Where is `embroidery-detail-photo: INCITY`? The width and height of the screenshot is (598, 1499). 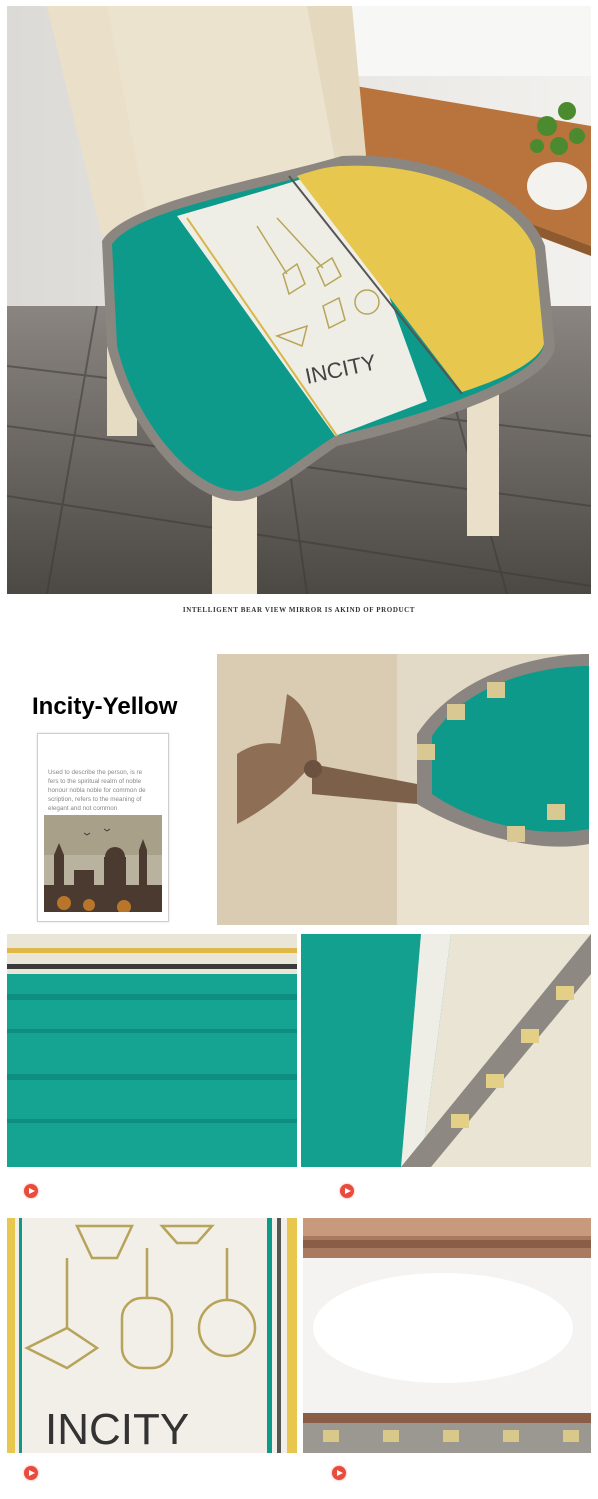
embroidery-detail-photo: INCITY is located at coordinates (152, 1335).